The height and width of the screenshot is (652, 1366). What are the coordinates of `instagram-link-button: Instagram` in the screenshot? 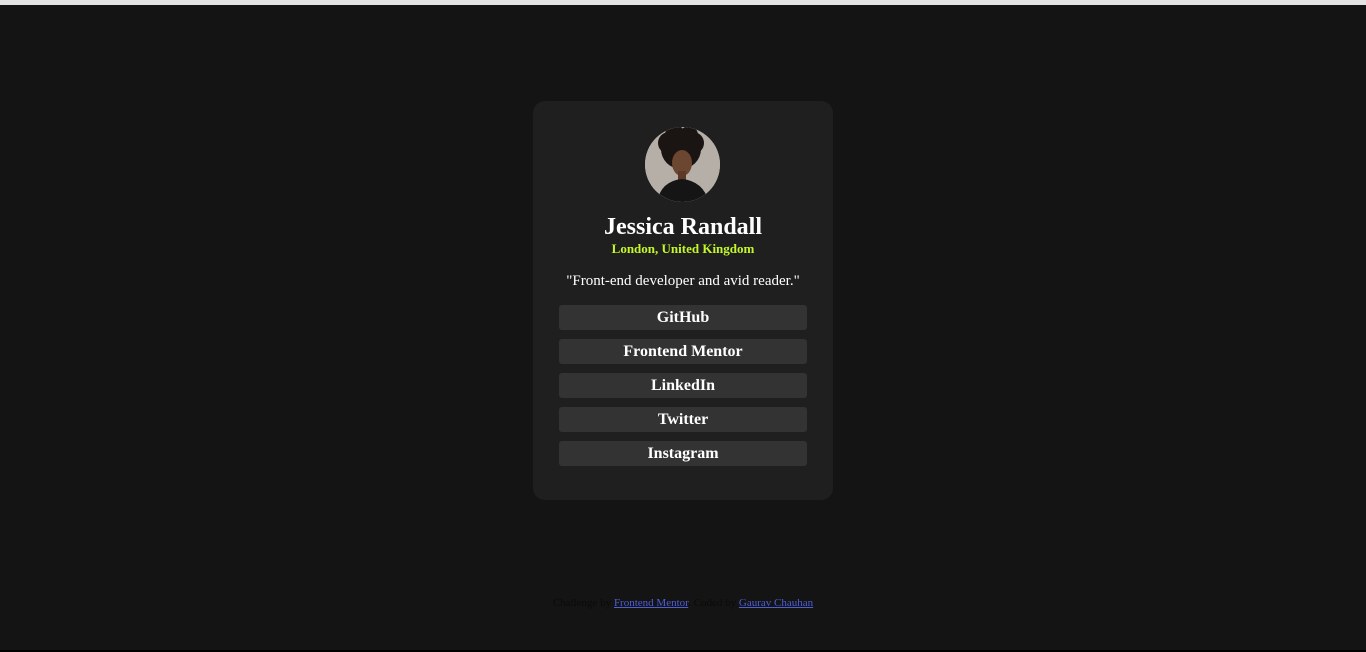 It's located at (683, 453).